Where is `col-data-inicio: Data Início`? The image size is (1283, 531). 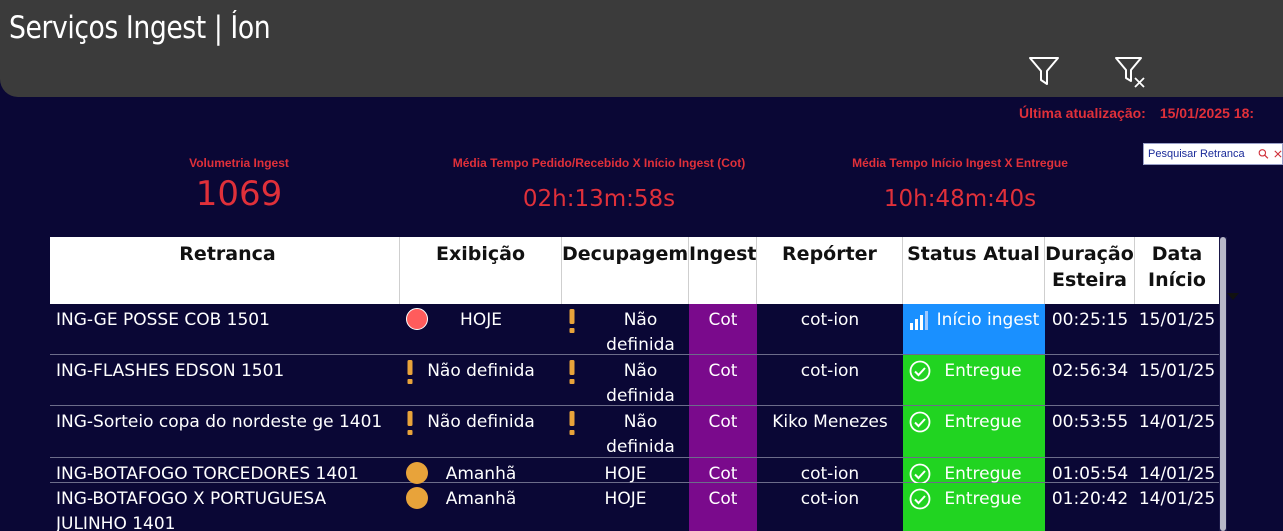
col-data-inicio: Data Início is located at coordinates (1187, 270).